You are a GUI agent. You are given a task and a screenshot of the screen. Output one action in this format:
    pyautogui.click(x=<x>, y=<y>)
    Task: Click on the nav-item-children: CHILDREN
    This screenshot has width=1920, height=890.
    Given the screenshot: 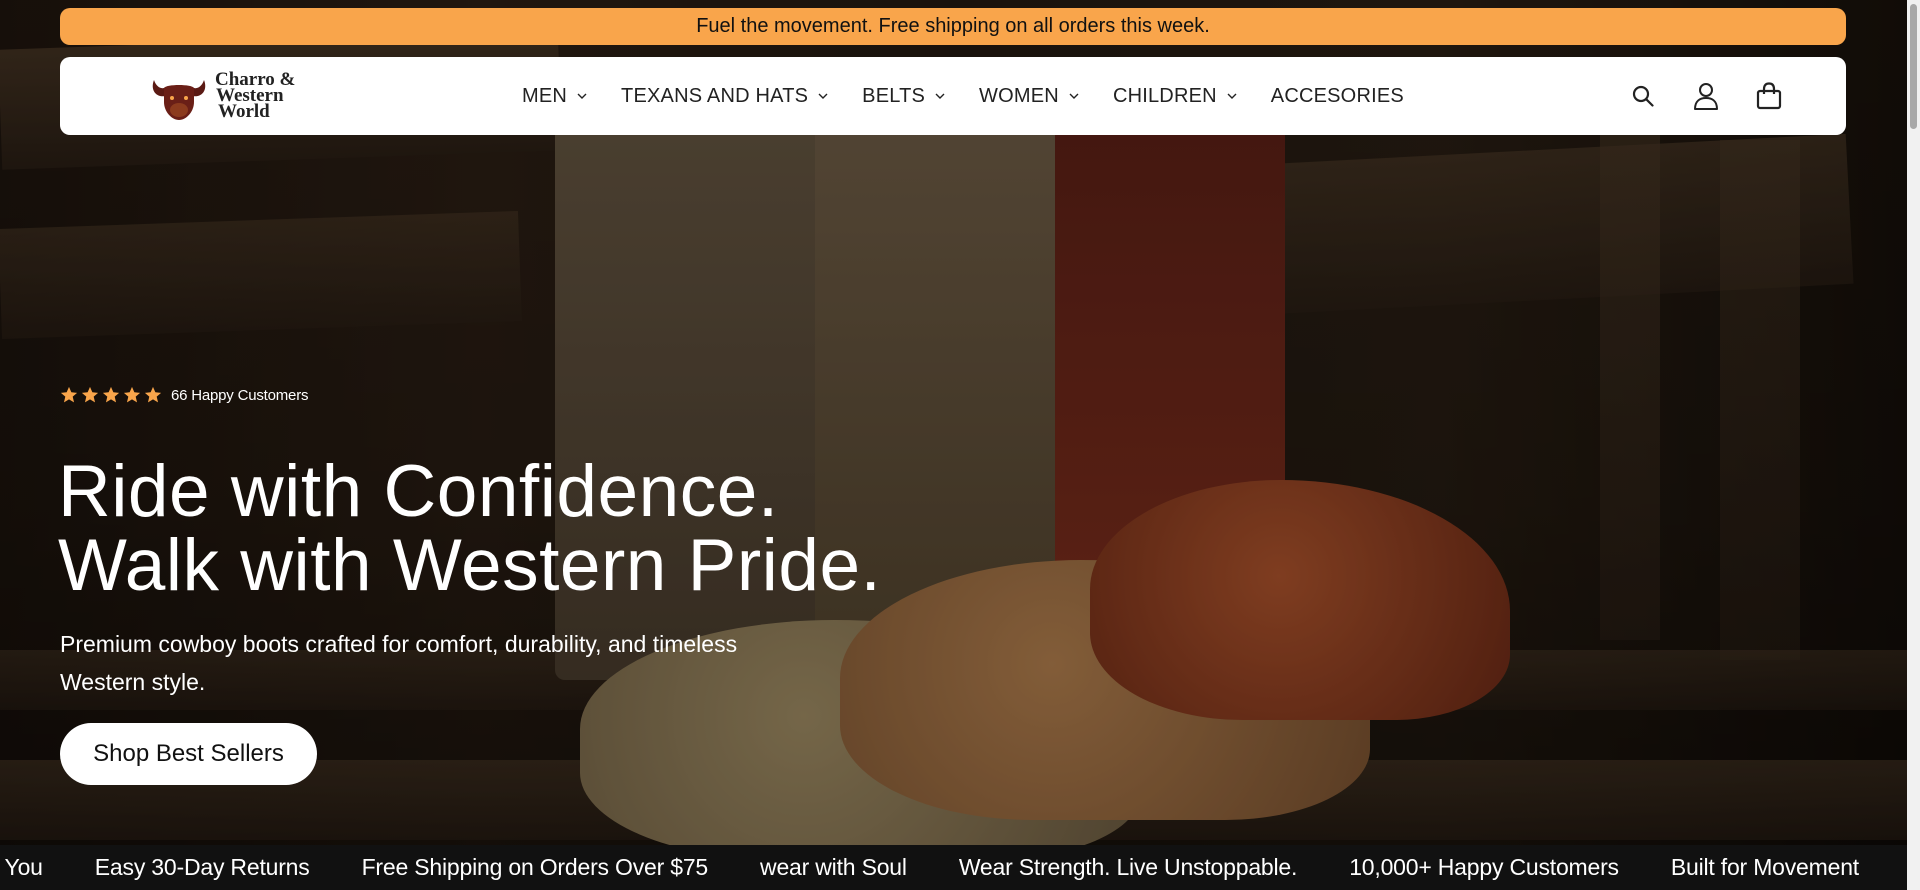 What is the action you would take?
    pyautogui.click(x=1175, y=96)
    